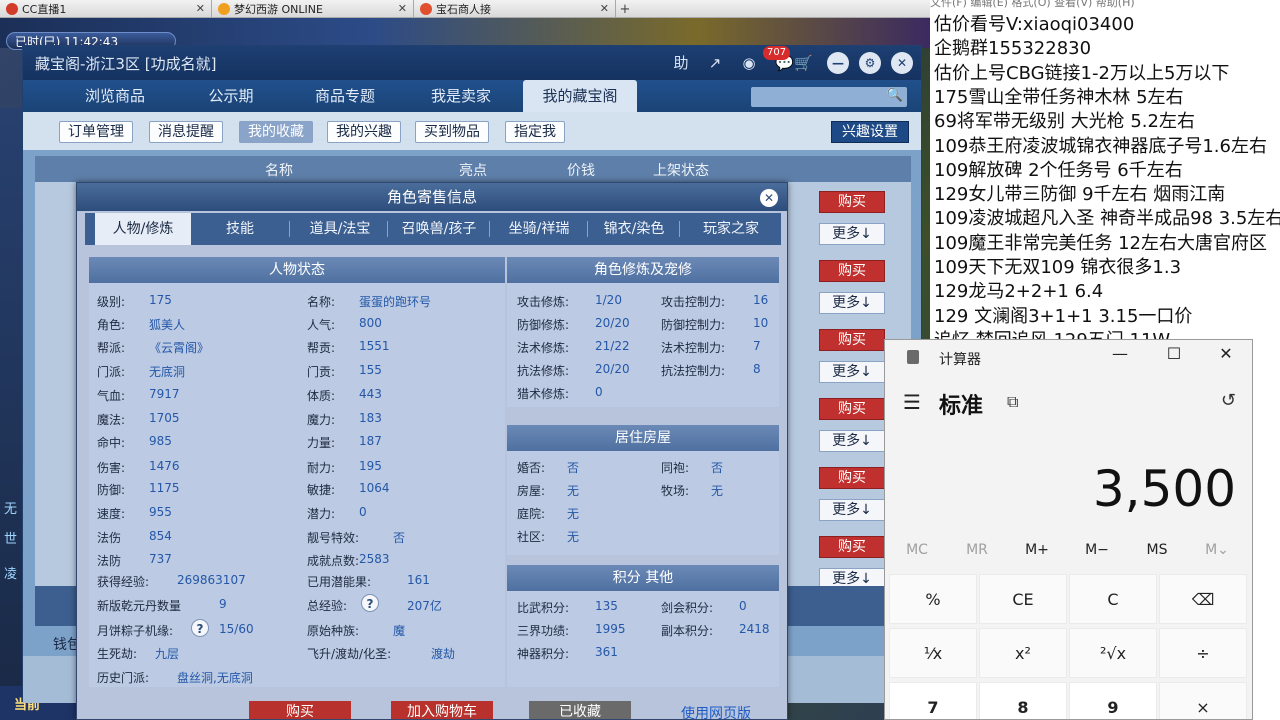 This screenshot has width=1280, height=720. I want to click on mem-add-button: M+, so click(1037, 550).